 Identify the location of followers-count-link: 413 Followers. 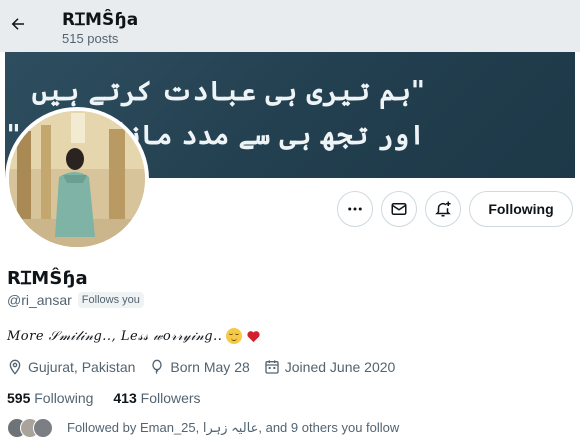
(156, 398).